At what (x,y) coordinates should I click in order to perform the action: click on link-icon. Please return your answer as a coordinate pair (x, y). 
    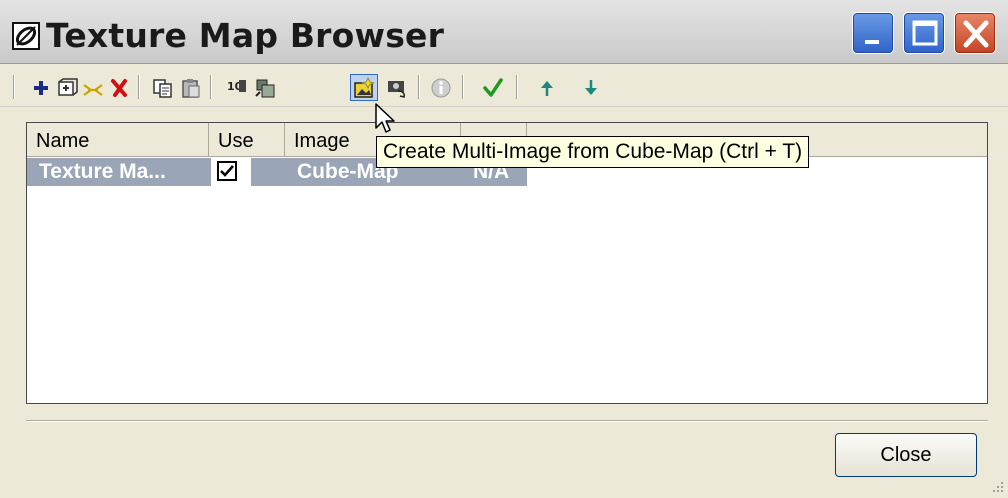
    Looking at the image, I should click on (93, 88).